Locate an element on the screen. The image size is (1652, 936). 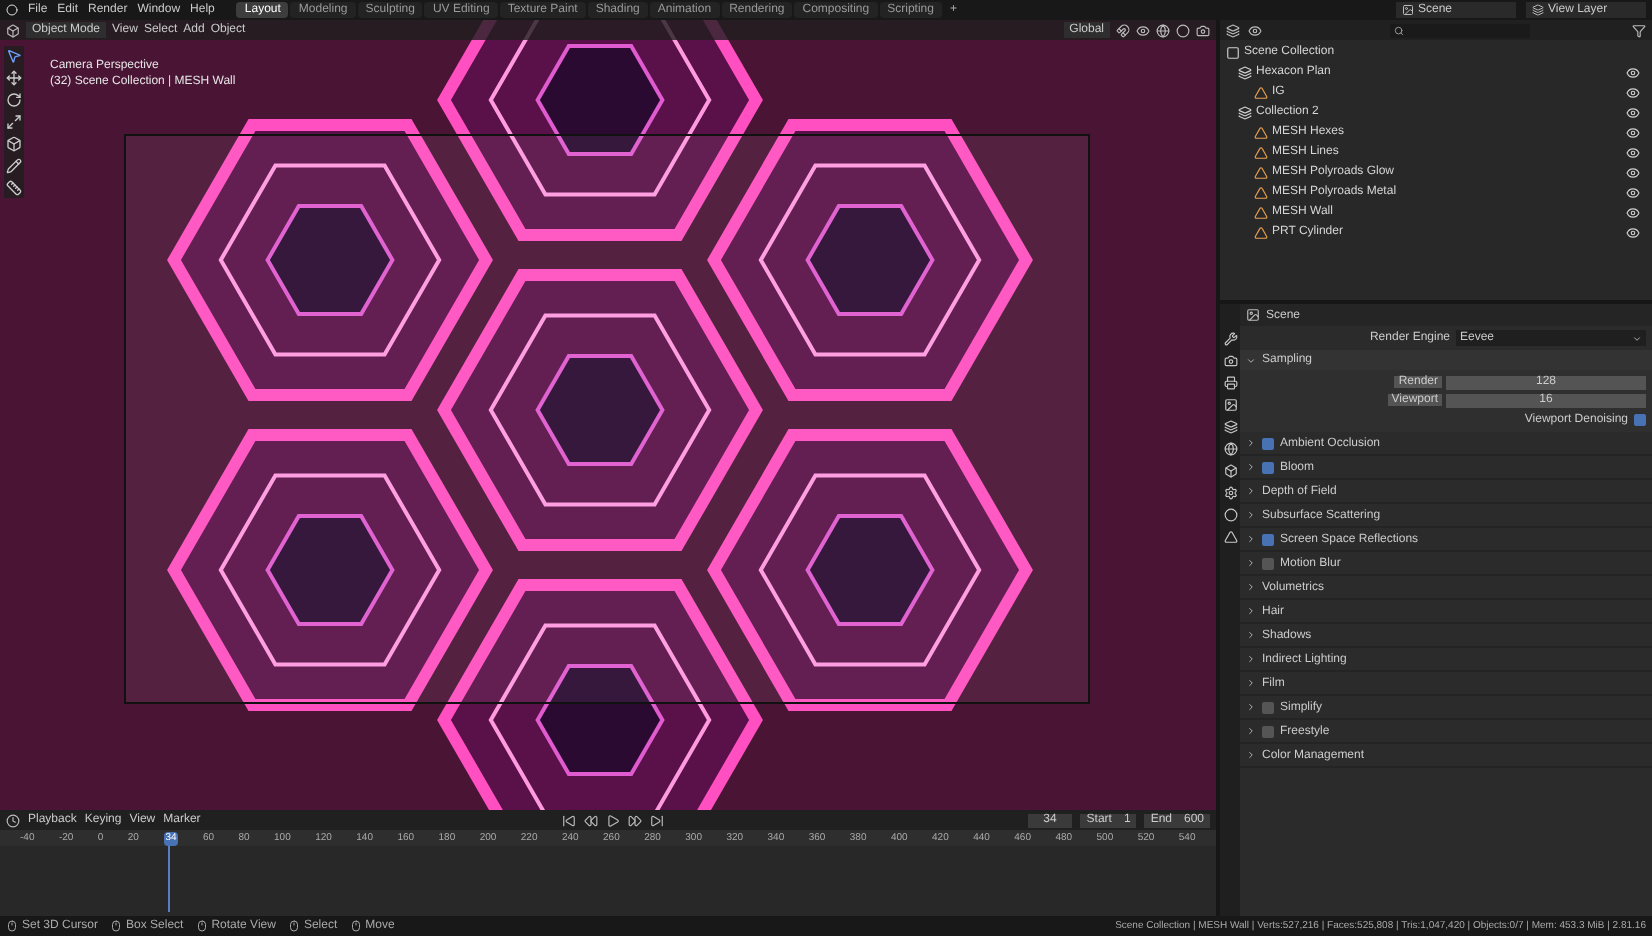
move-icon is located at coordinates (14, 78).